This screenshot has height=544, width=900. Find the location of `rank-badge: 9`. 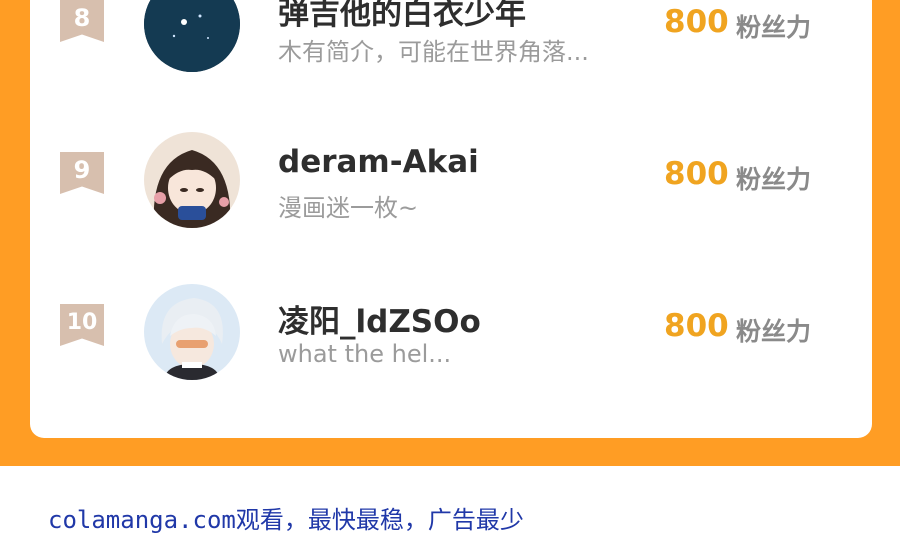

rank-badge: 9 is located at coordinates (82, 173).